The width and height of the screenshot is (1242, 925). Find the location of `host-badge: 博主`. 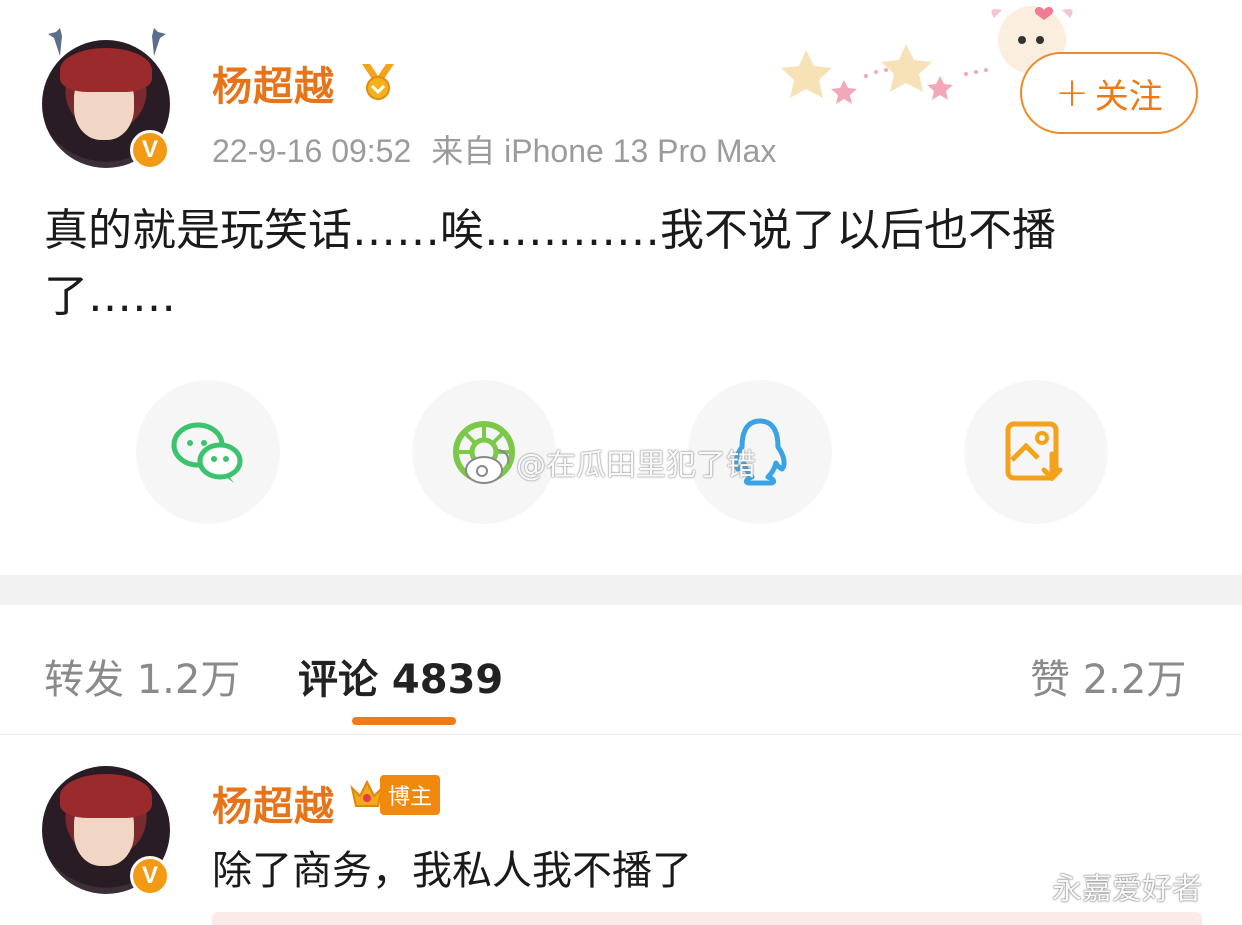

host-badge: 博主 is located at coordinates (394, 795).